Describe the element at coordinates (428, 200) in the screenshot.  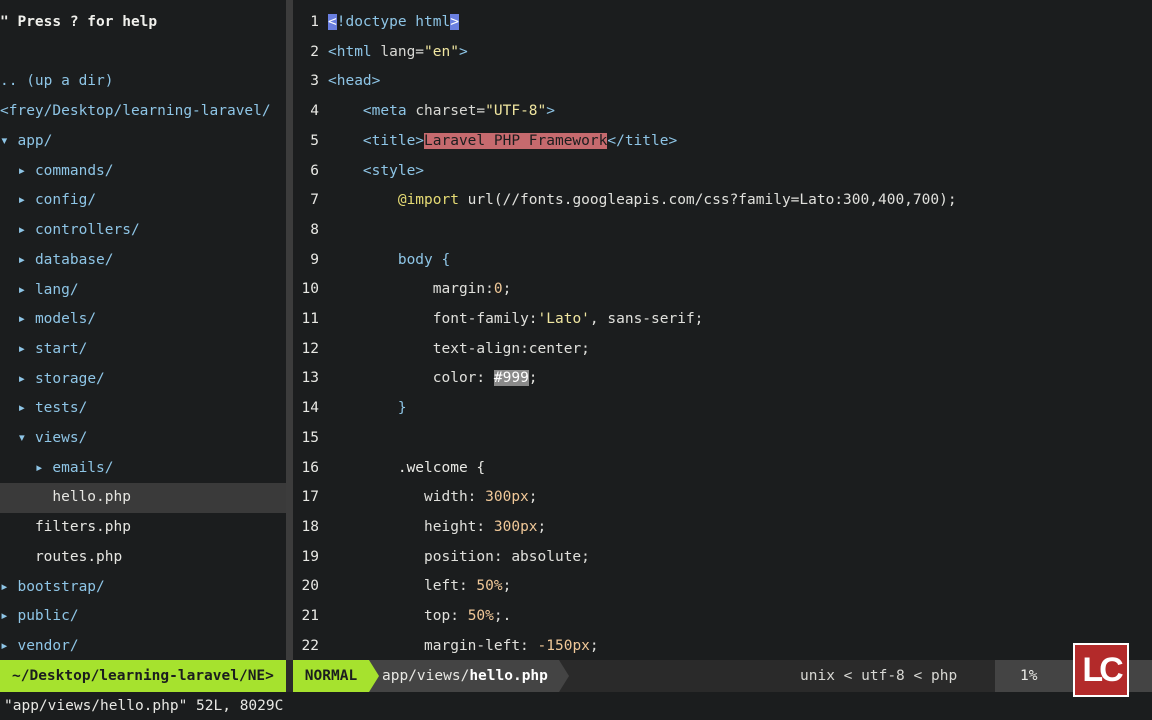
I see `code-token: @import` at that location.